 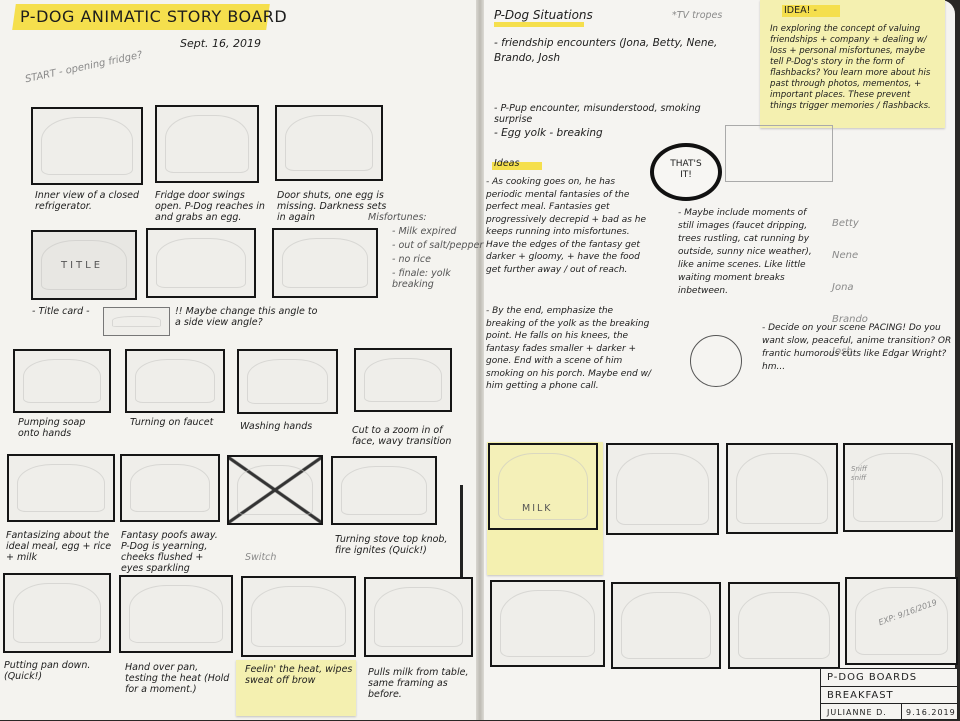 I want to click on title-card-panel: TITLE, so click(x=84, y=265).